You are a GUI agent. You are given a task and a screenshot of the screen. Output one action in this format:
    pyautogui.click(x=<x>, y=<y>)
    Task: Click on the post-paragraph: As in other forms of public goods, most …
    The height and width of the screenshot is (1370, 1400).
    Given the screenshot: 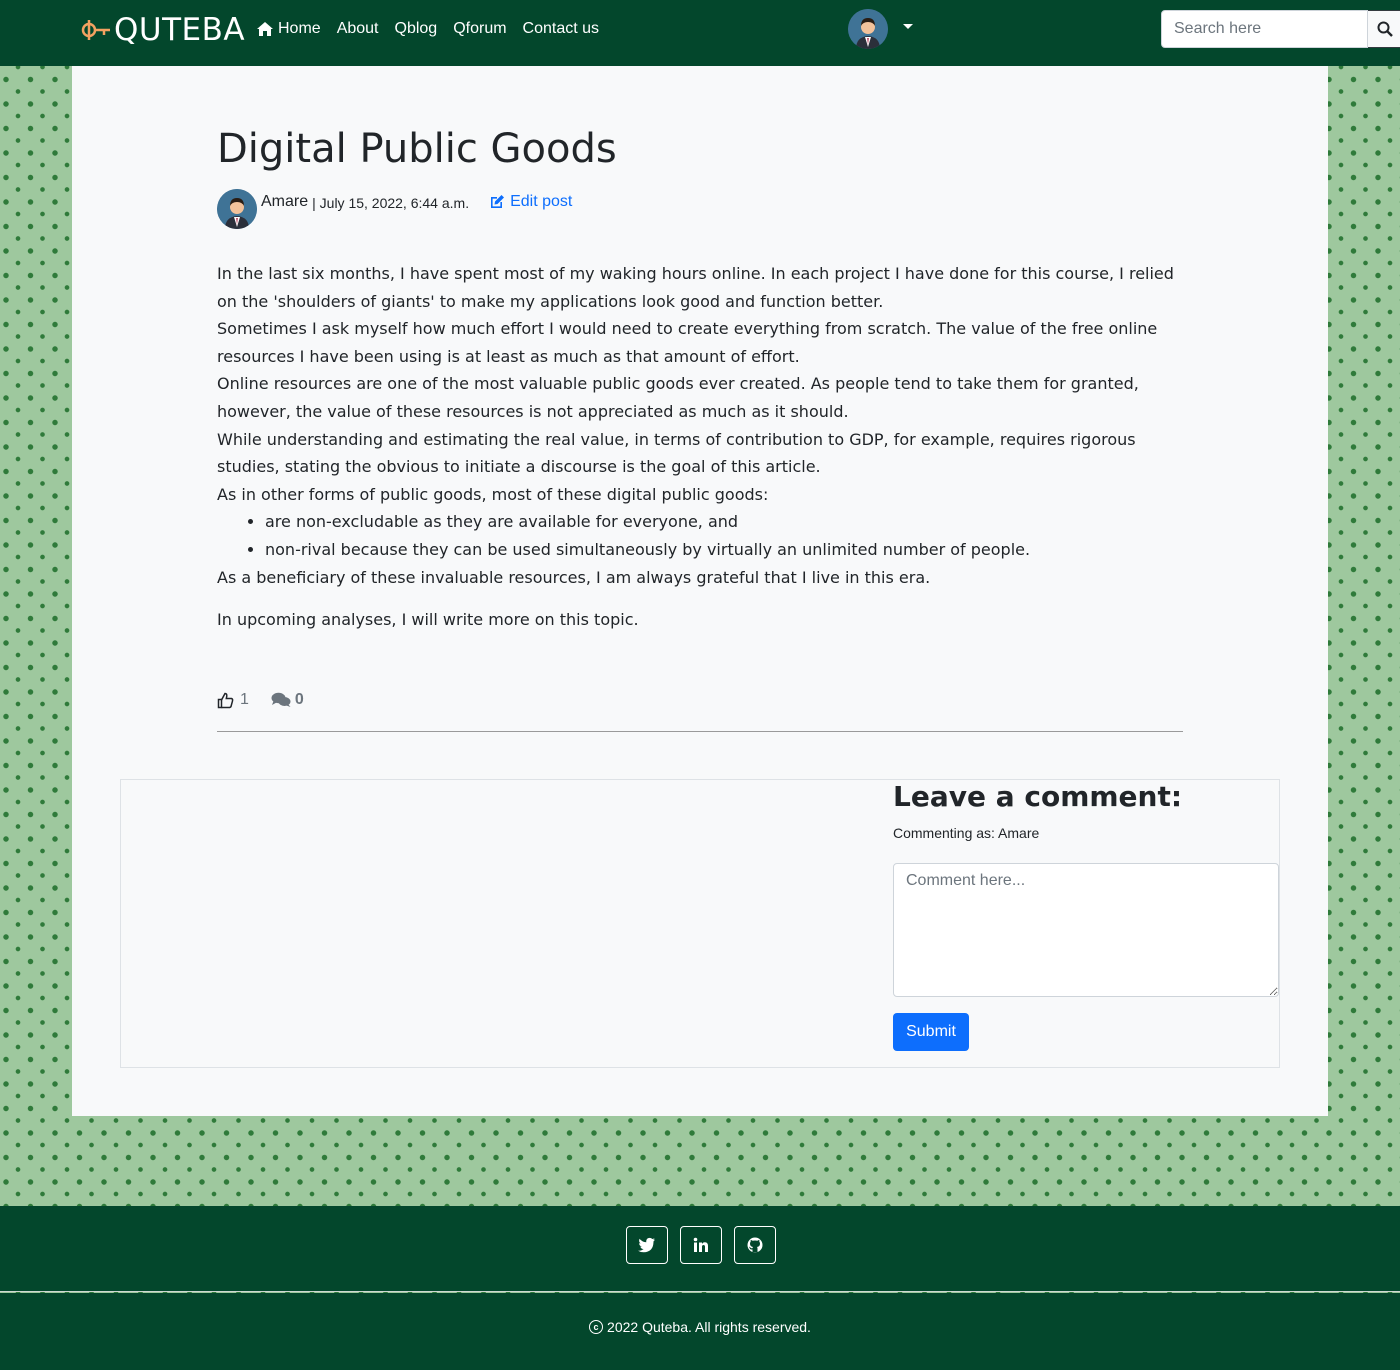 What is the action you would take?
    pyautogui.click(x=493, y=494)
    